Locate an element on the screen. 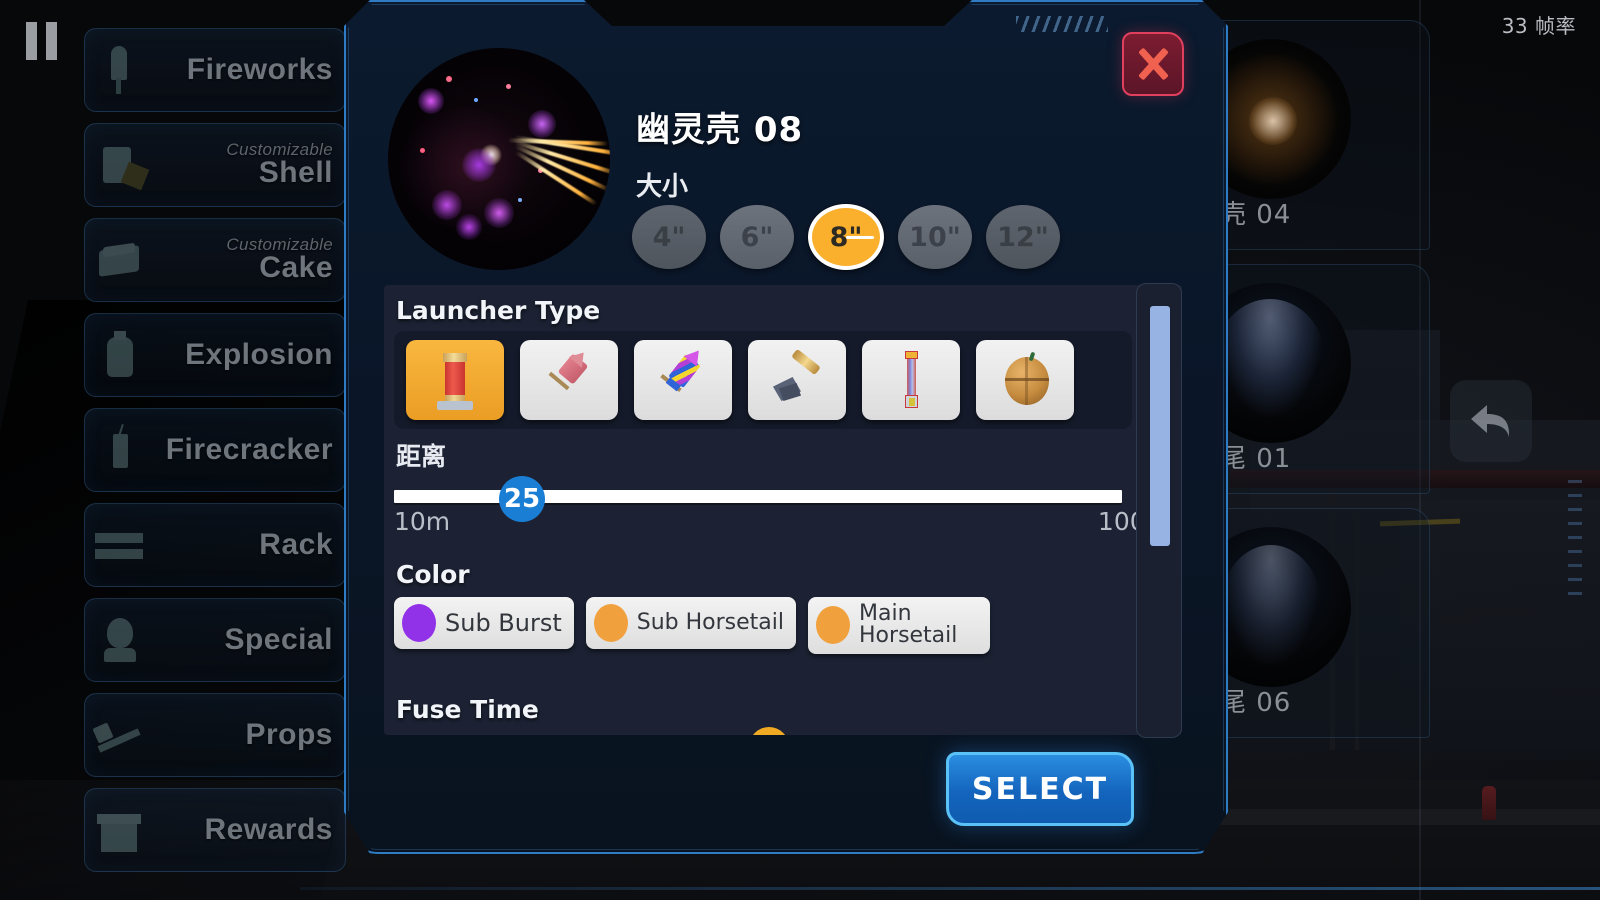 The height and width of the screenshot is (900, 1600). size-option-8-selected: 8" is located at coordinates (846, 237).